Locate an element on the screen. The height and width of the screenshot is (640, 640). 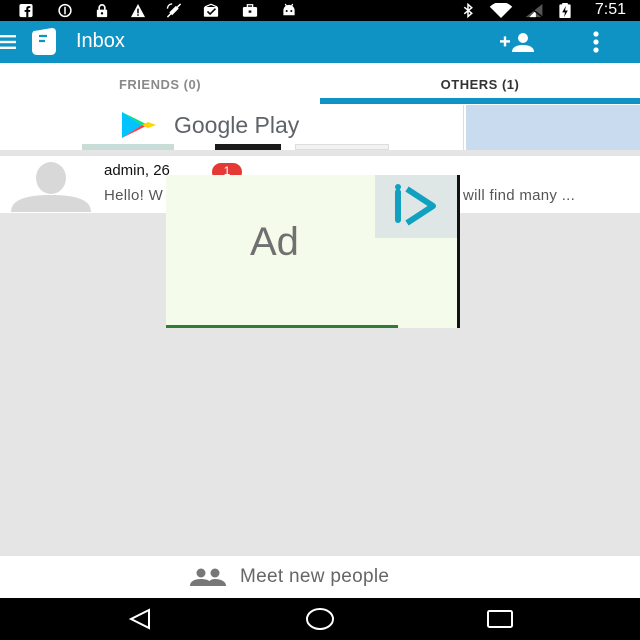
status-bar: 7:51 is located at coordinates (320, 10).